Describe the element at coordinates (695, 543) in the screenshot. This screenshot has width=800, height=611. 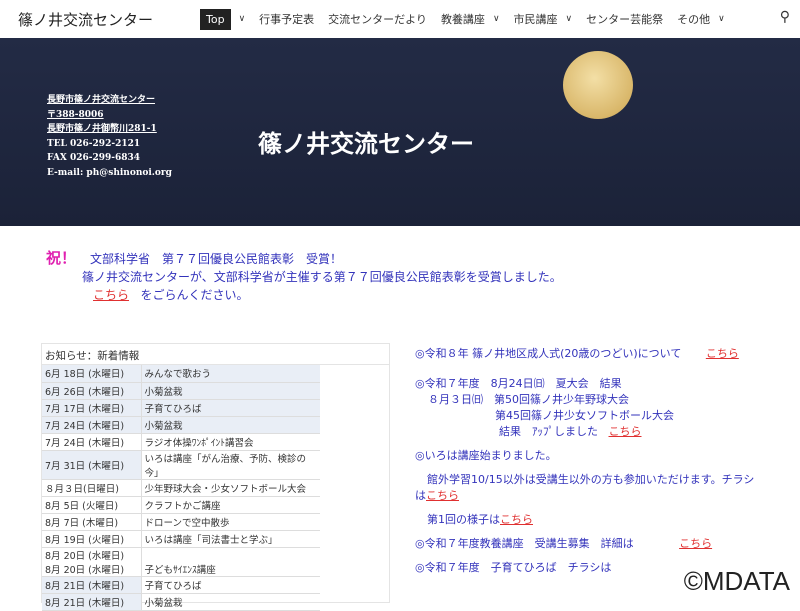
I see `notice-kyoyo-link: こちら` at that location.